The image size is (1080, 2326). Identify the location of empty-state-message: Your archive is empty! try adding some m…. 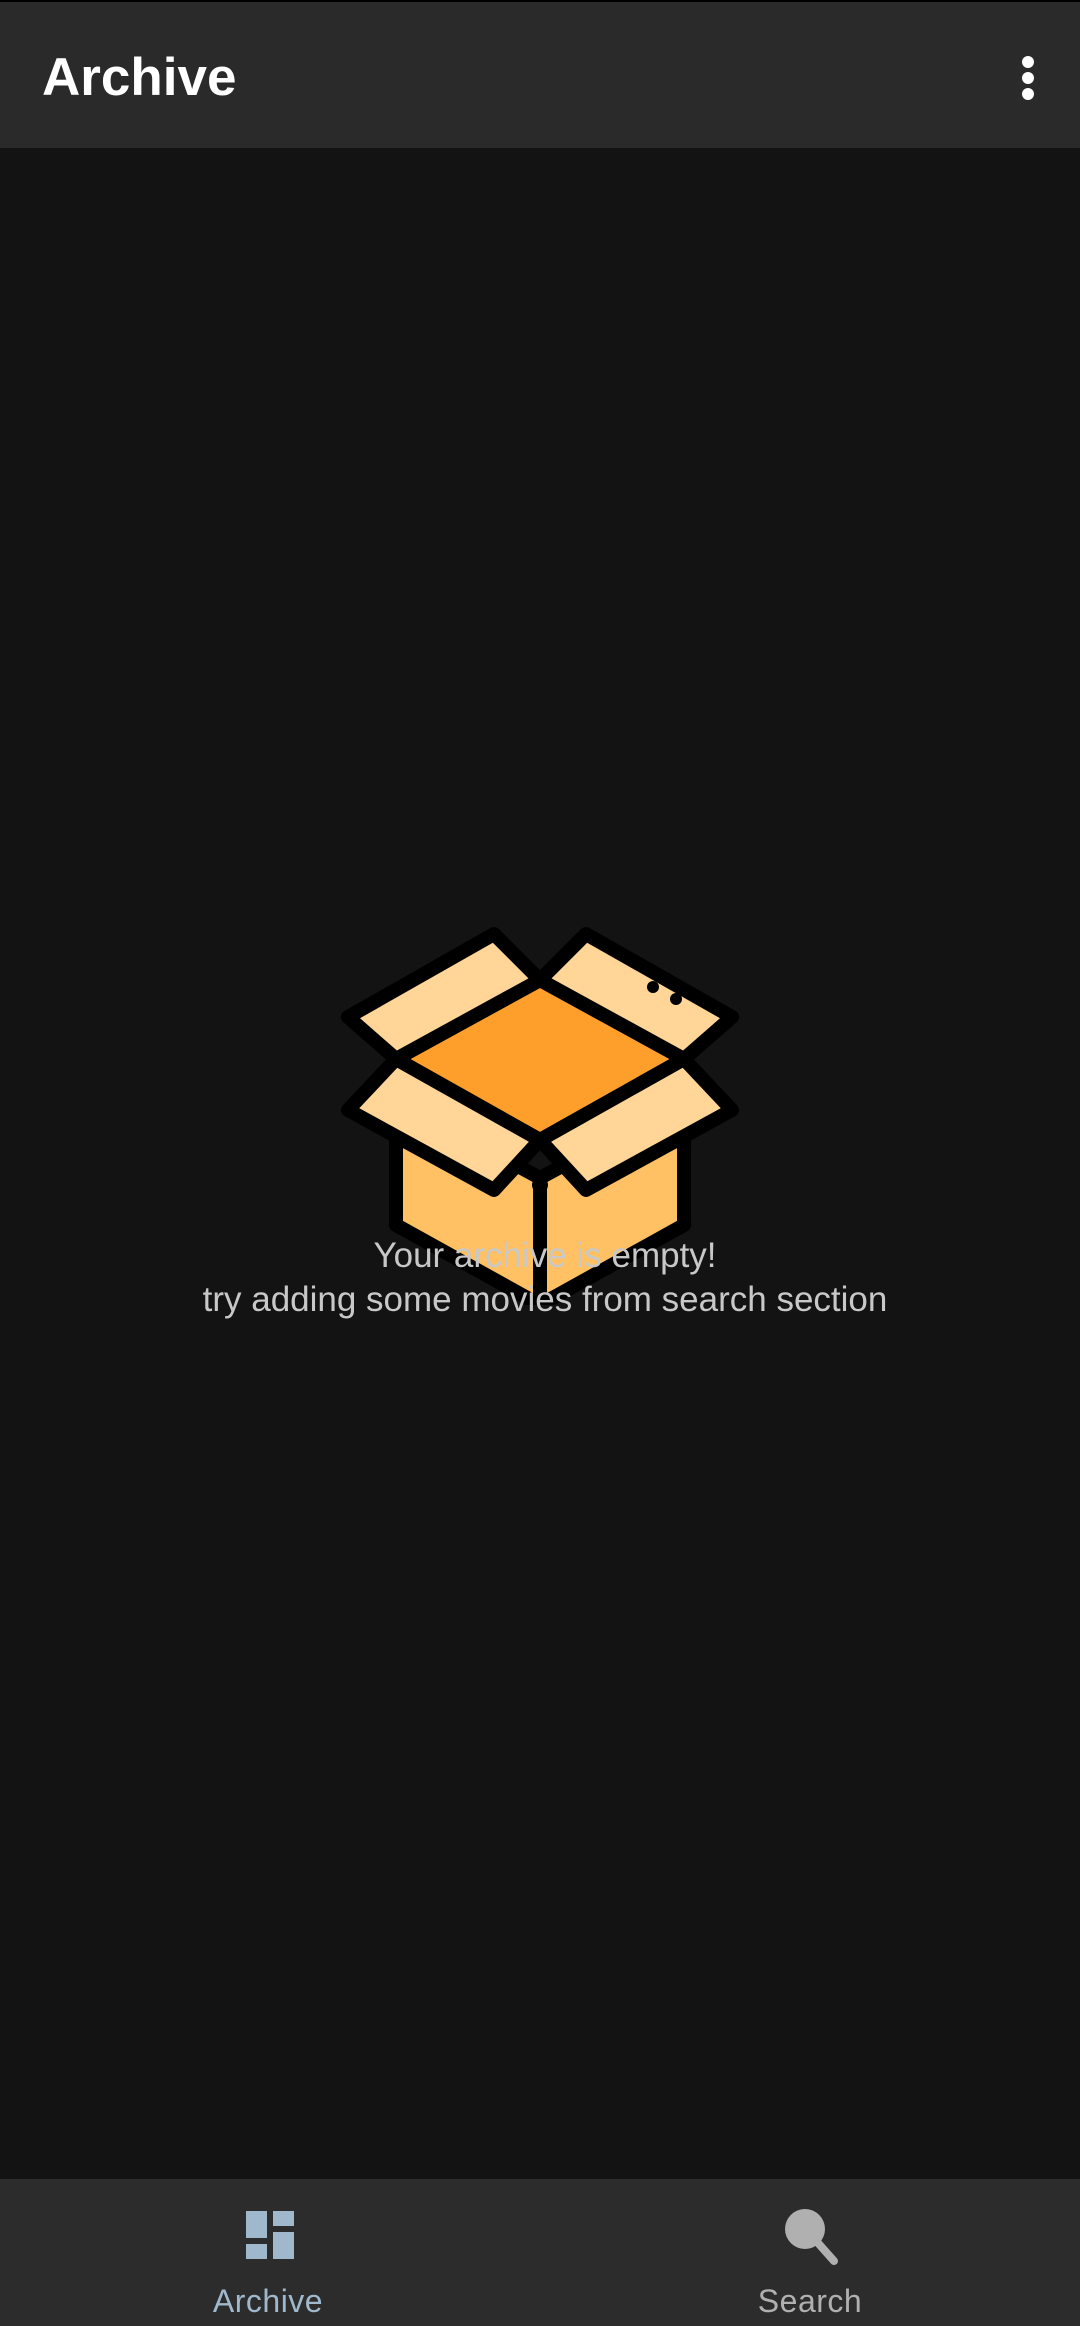
(540, 1278).